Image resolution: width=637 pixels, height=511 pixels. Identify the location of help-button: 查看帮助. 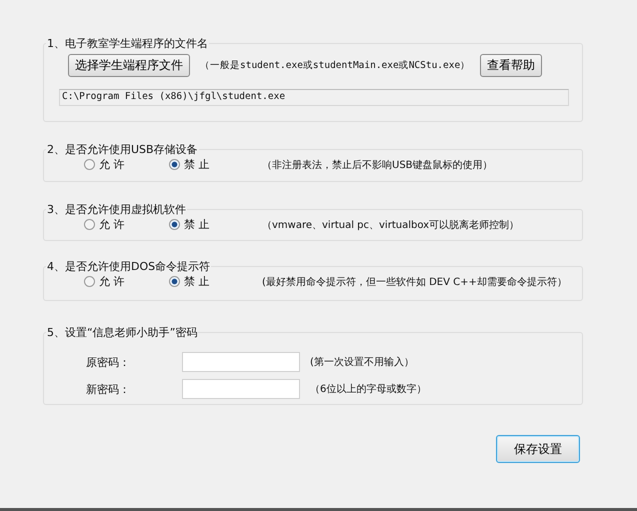
(511, 65).